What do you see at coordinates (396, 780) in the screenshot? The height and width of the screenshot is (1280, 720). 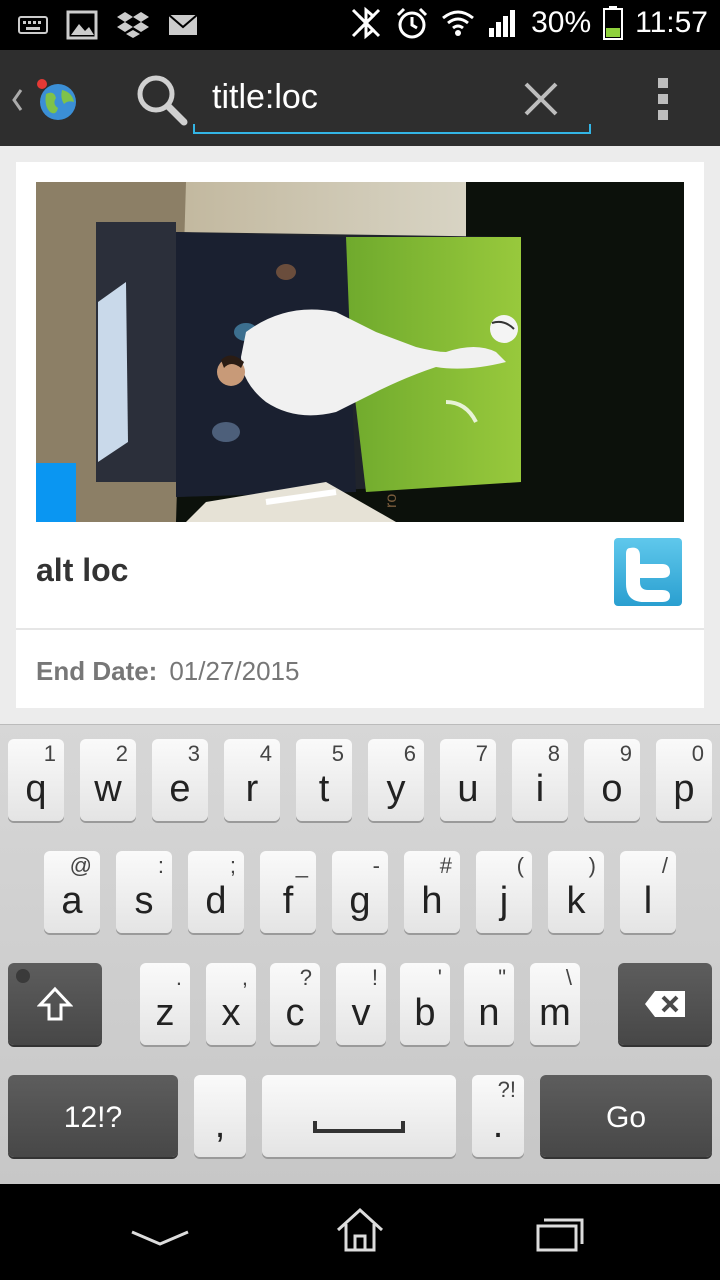 I see `key-y: 6y` at bounding box center [396, 780].